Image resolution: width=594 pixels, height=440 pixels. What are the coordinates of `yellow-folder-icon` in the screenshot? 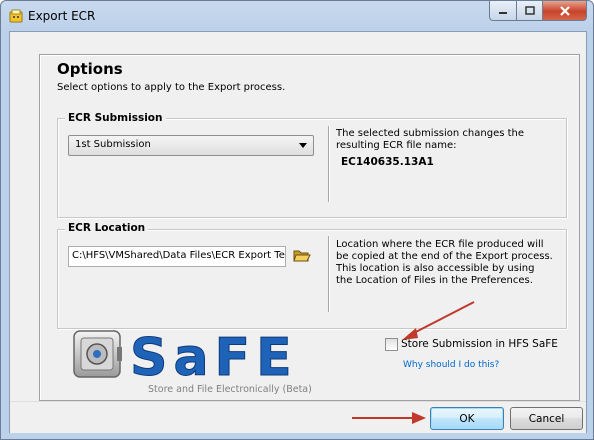 It's located at (16, 16).